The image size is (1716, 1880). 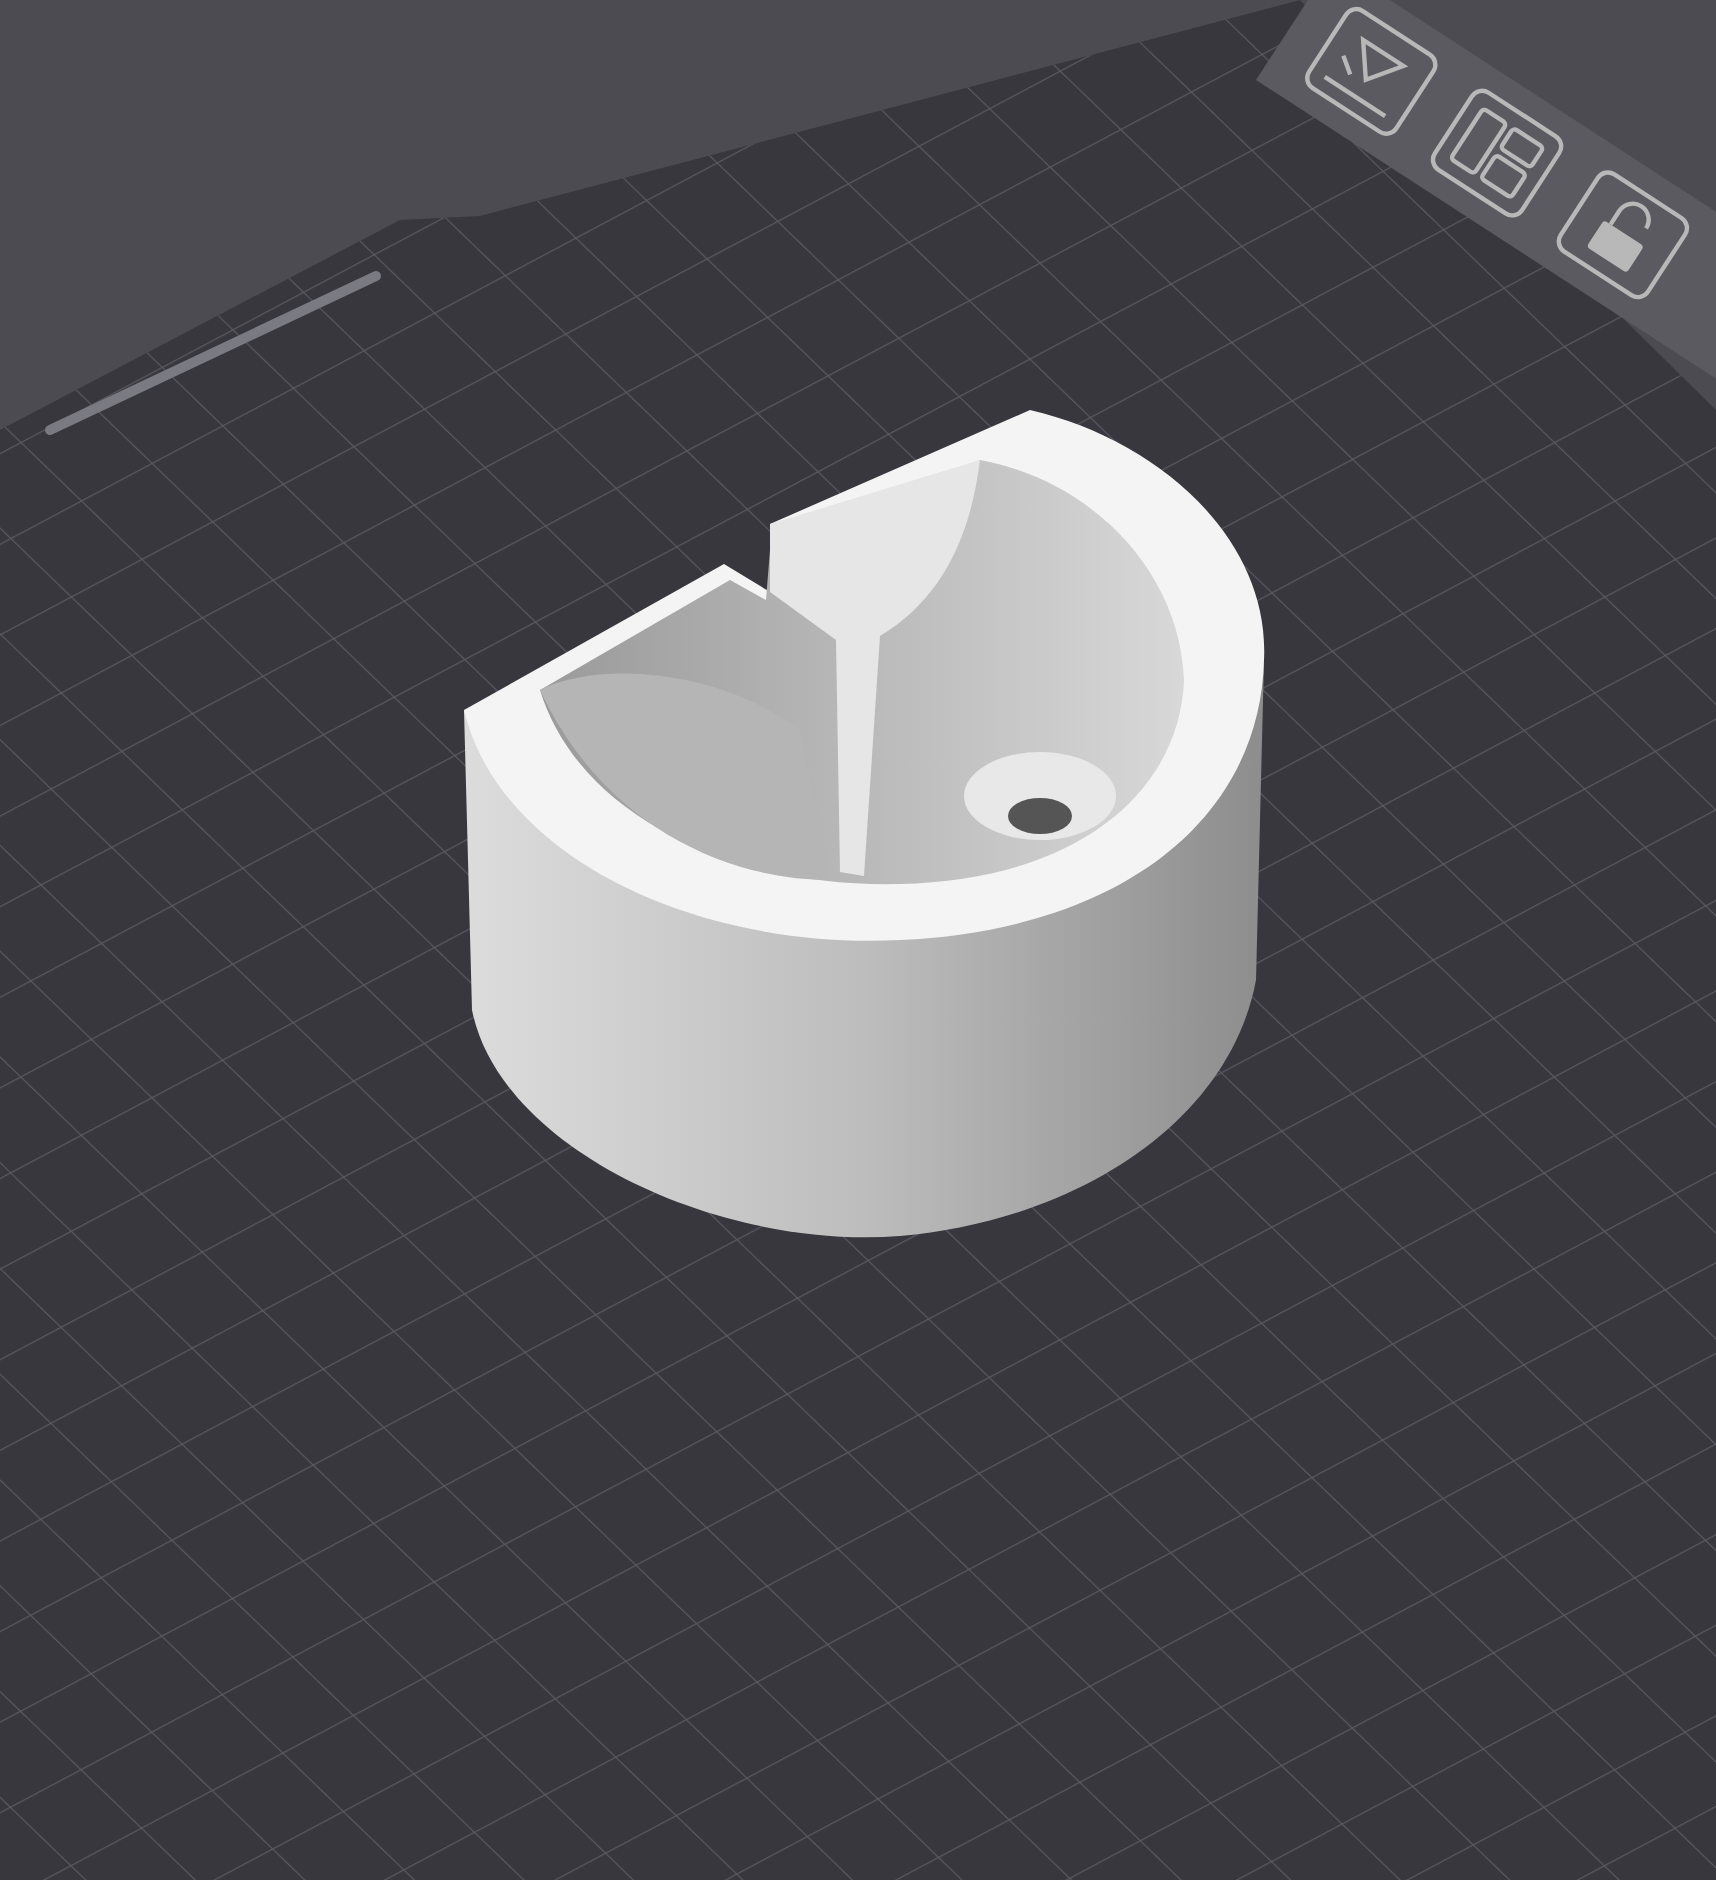 What do you see at coordinates (1623, 234) in the screenshot?
I see `lock-icon` at bounding box center [1623, 234].